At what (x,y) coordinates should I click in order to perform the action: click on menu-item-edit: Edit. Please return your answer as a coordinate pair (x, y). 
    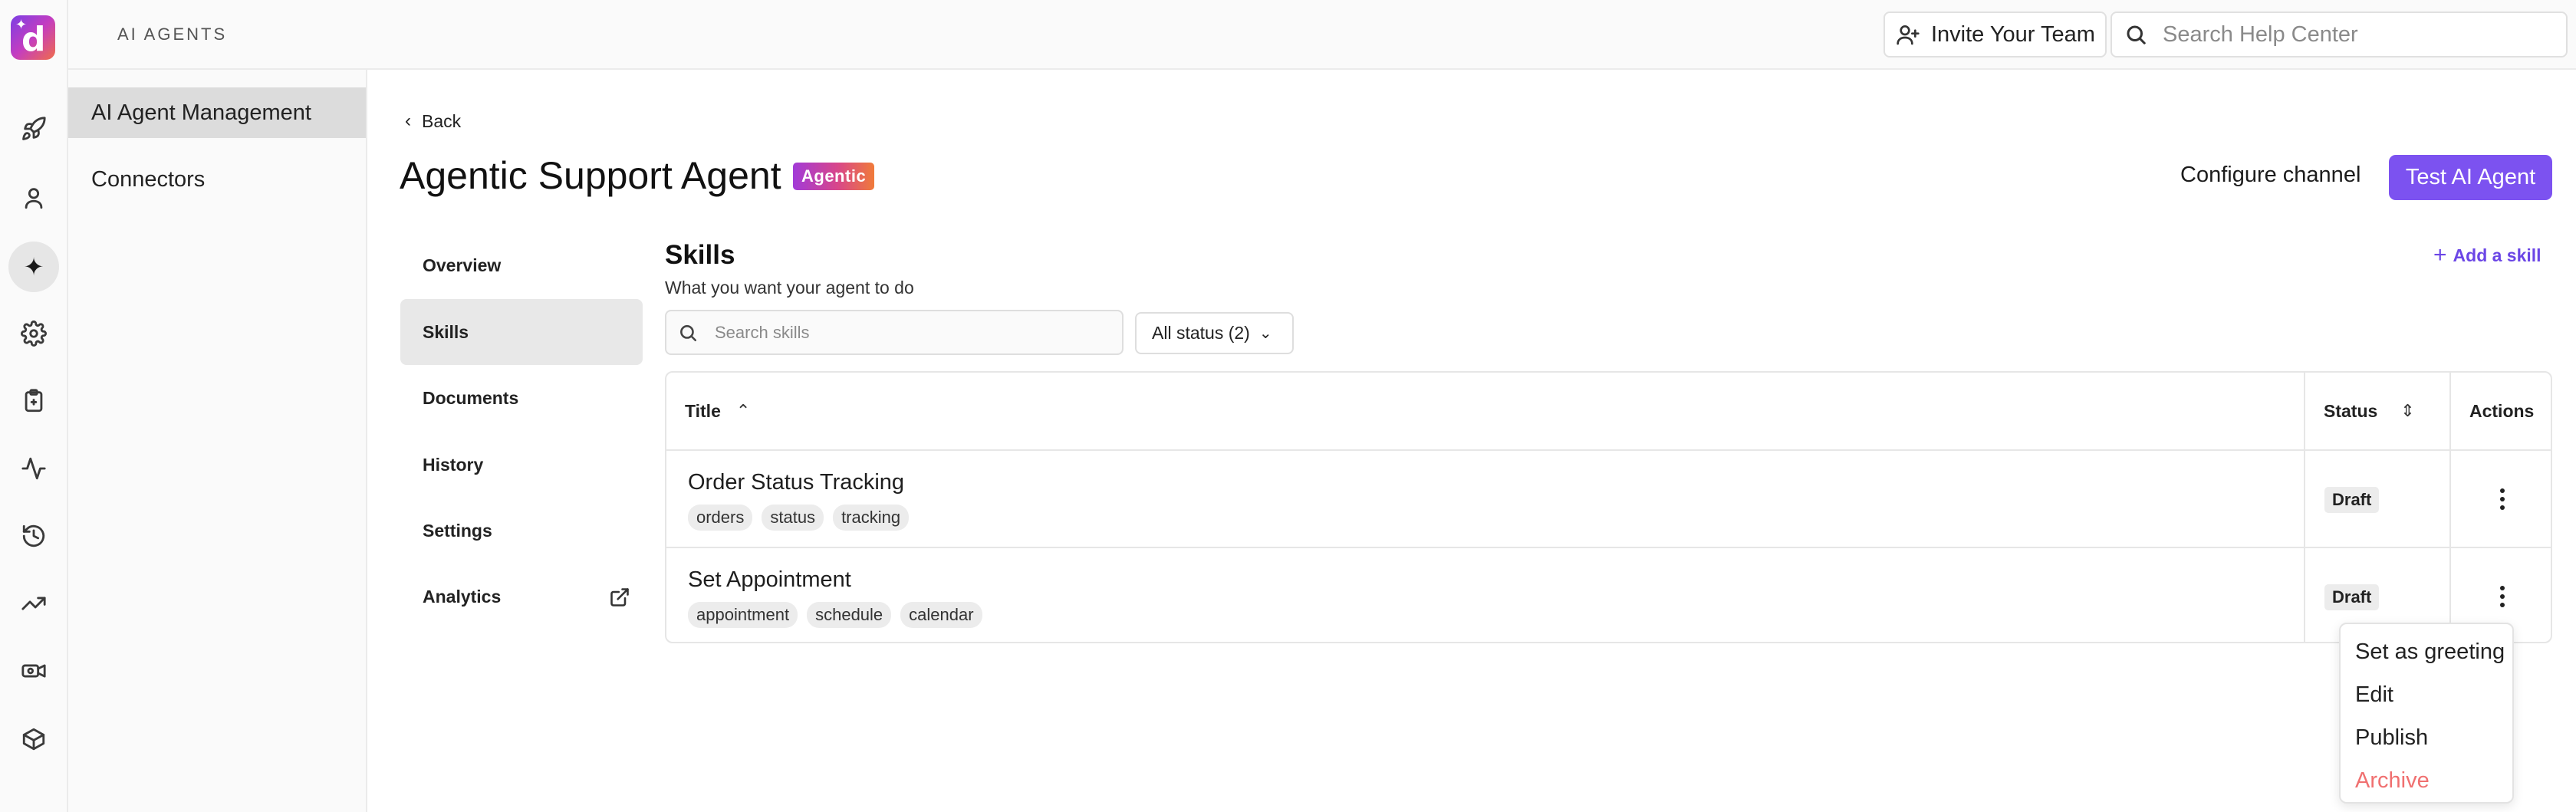
    Looking at the image, I should click on (2426, 694).